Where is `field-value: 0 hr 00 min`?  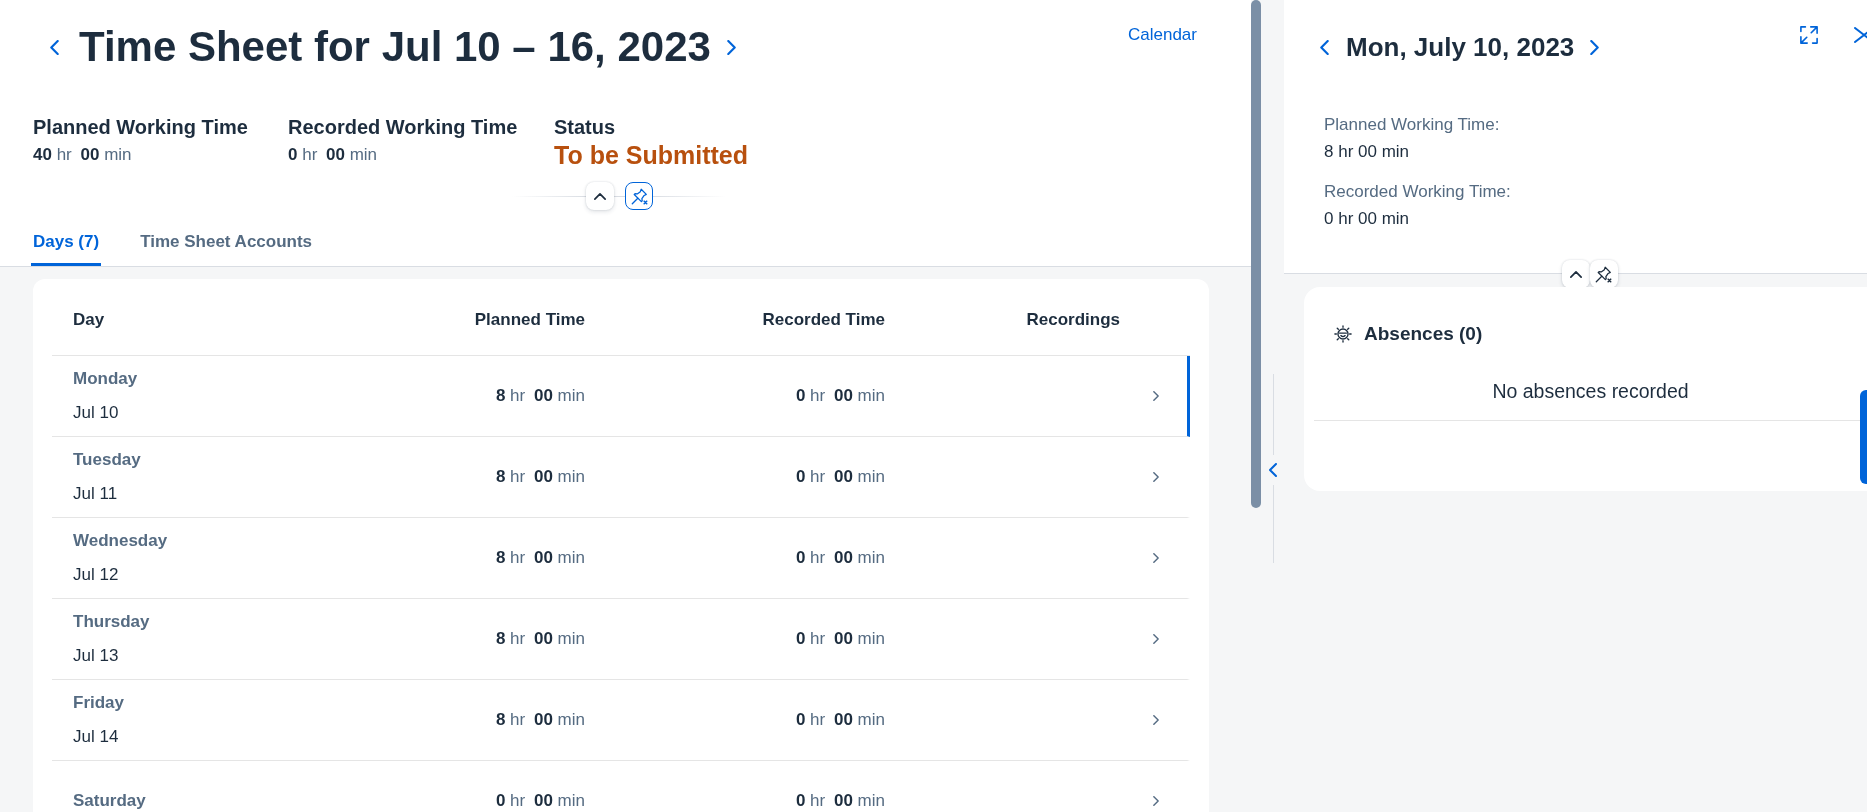 field-value: 0 hr 00 min is located at coordinates (1367, 219).